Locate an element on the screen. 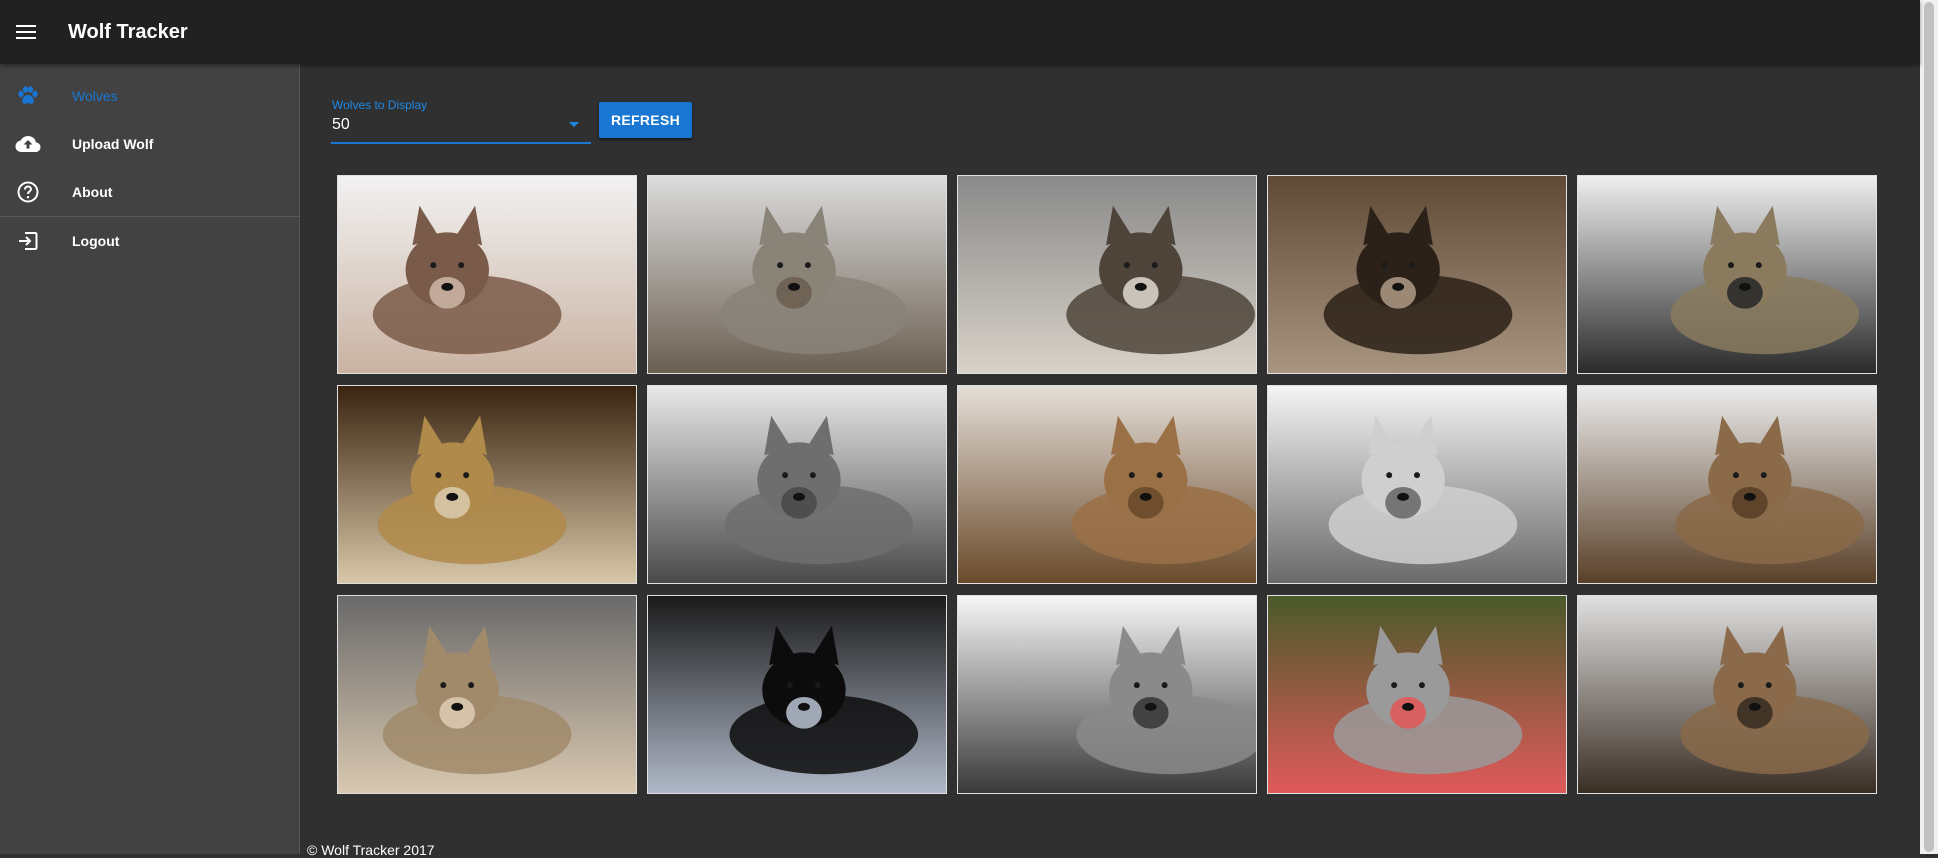 The width and height of the screenshot is (1938, 858). sidebar: Wolves Upload Wolf About Logout is located at coordinates (150, 459).